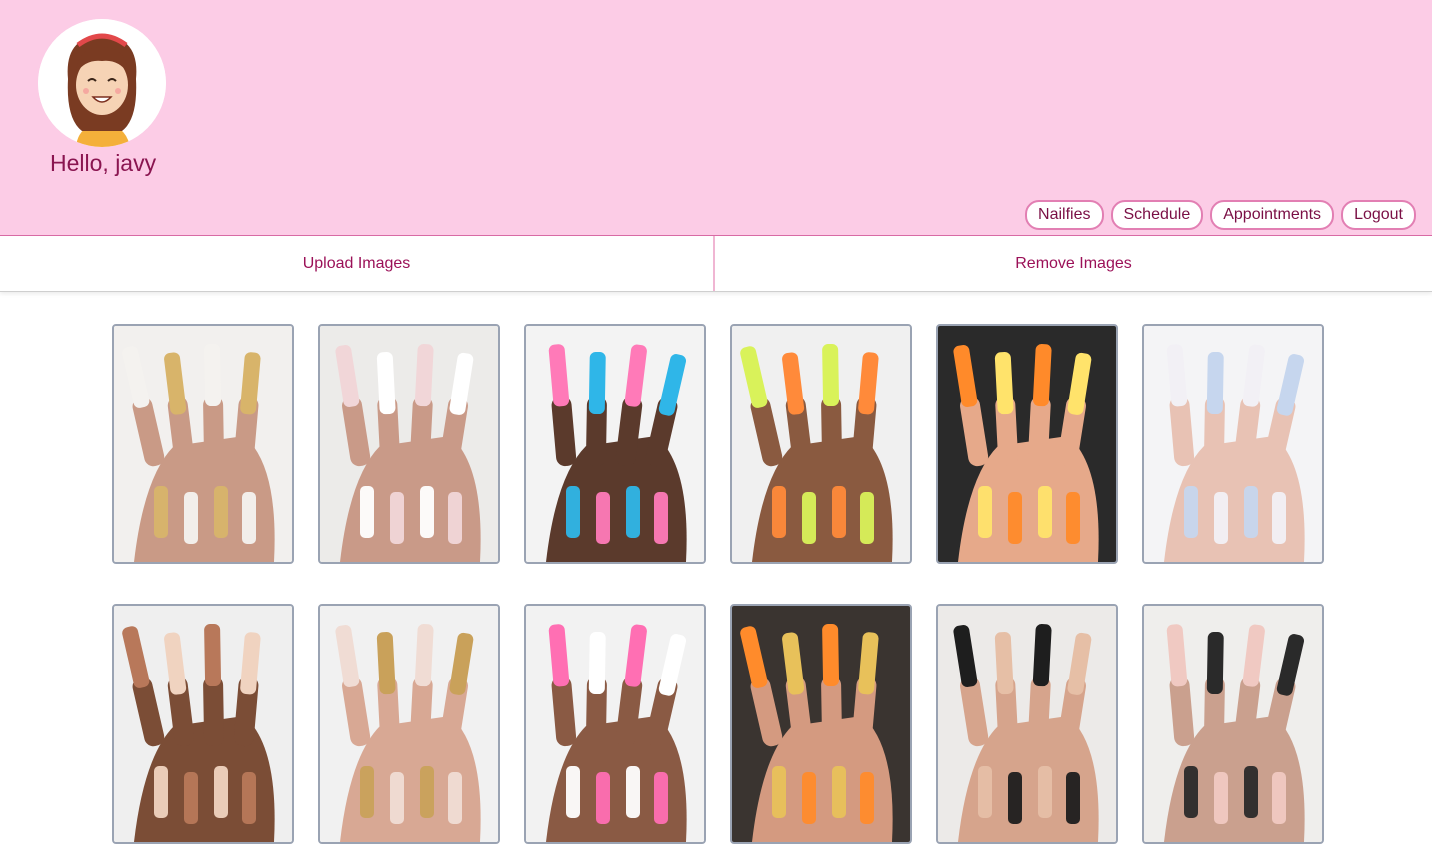 The height and width of the screenshot is (844, 1432). What do you see at coordinates (1064, 215) in the screenshot?
I see `nav-nailfies-button: Nailfies` at bounding box center [1064, 215].